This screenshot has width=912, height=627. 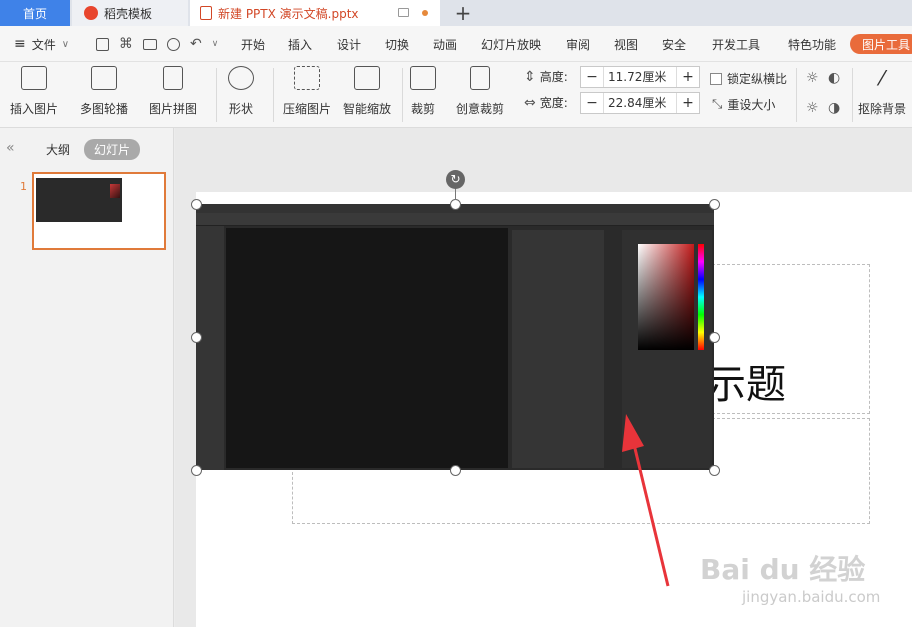 What do you see at coordinates (423, 78) in the screenshot?
I see `crop-icon` at bounding box center [423, 78].